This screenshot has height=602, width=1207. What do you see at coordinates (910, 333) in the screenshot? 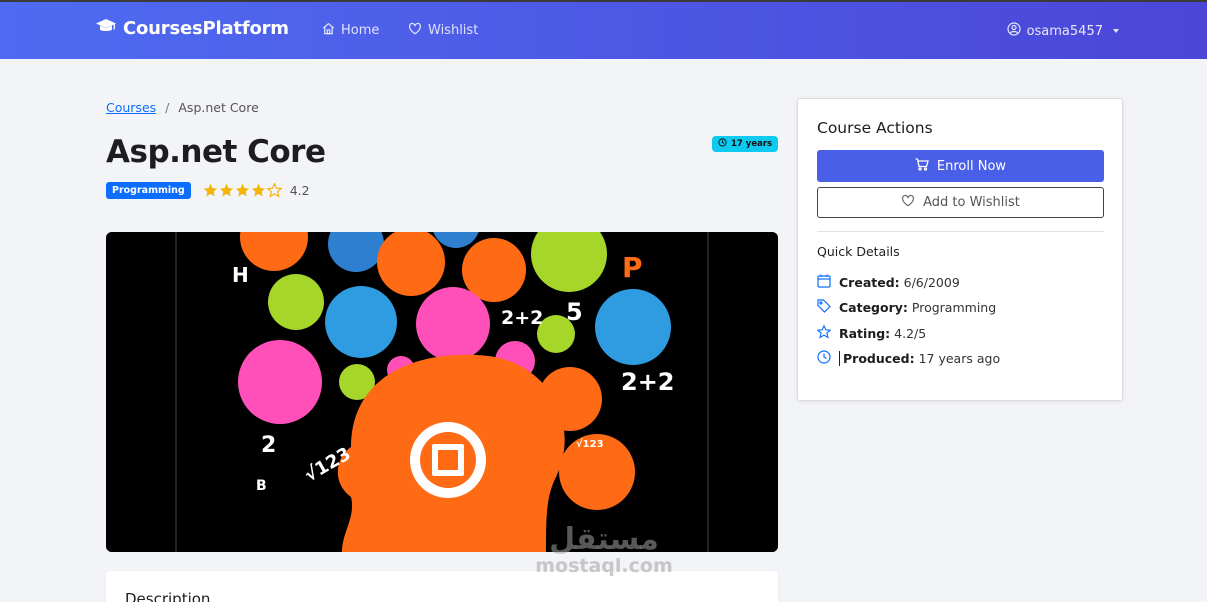
I see `detail-rating-value: 4.2/5` at bounding box center [910, 333].